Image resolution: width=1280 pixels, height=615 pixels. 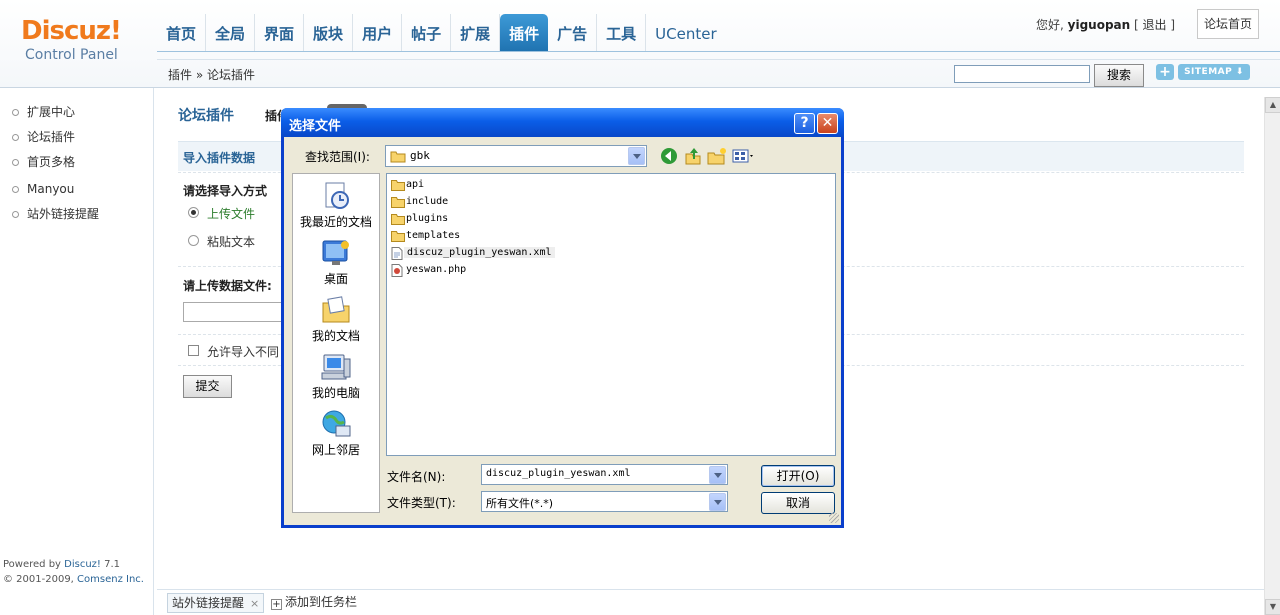 I want to click on nav-tab-users: 用户, so click(x=378, y=33).